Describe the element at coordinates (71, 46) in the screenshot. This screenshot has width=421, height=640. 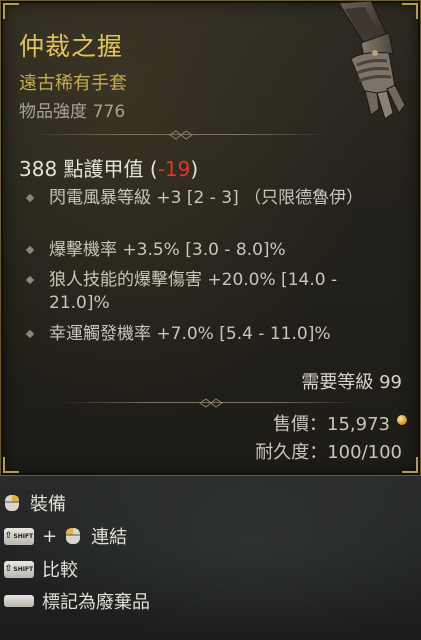
I see `item-name: 仲裁之握` at that location.